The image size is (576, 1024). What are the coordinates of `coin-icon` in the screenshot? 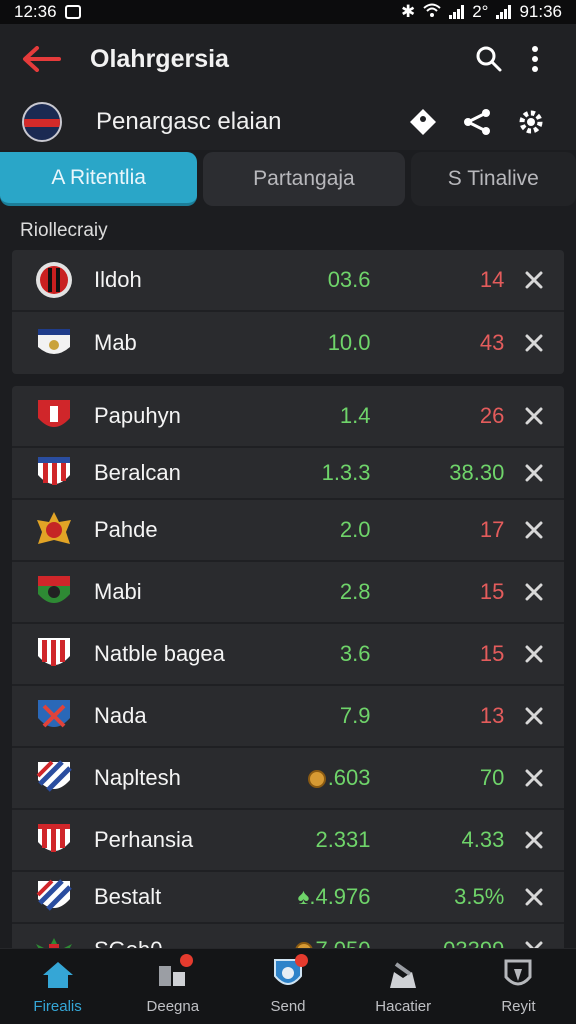 It's located at (316, 779).